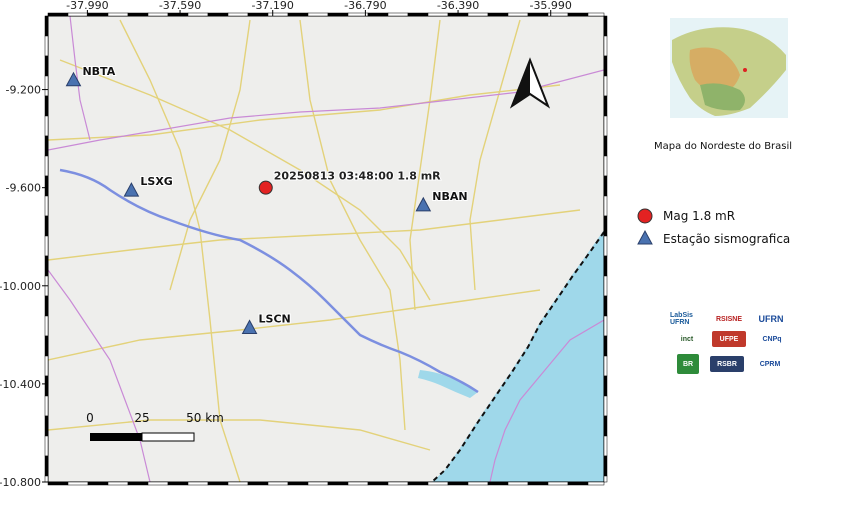 The height and width of the screenshot is (505, 850). Describe the element at coordinates (357, 176) in the screenshot. I see `event-label: 20250813 03:48:00 1.8 mR` at that location.